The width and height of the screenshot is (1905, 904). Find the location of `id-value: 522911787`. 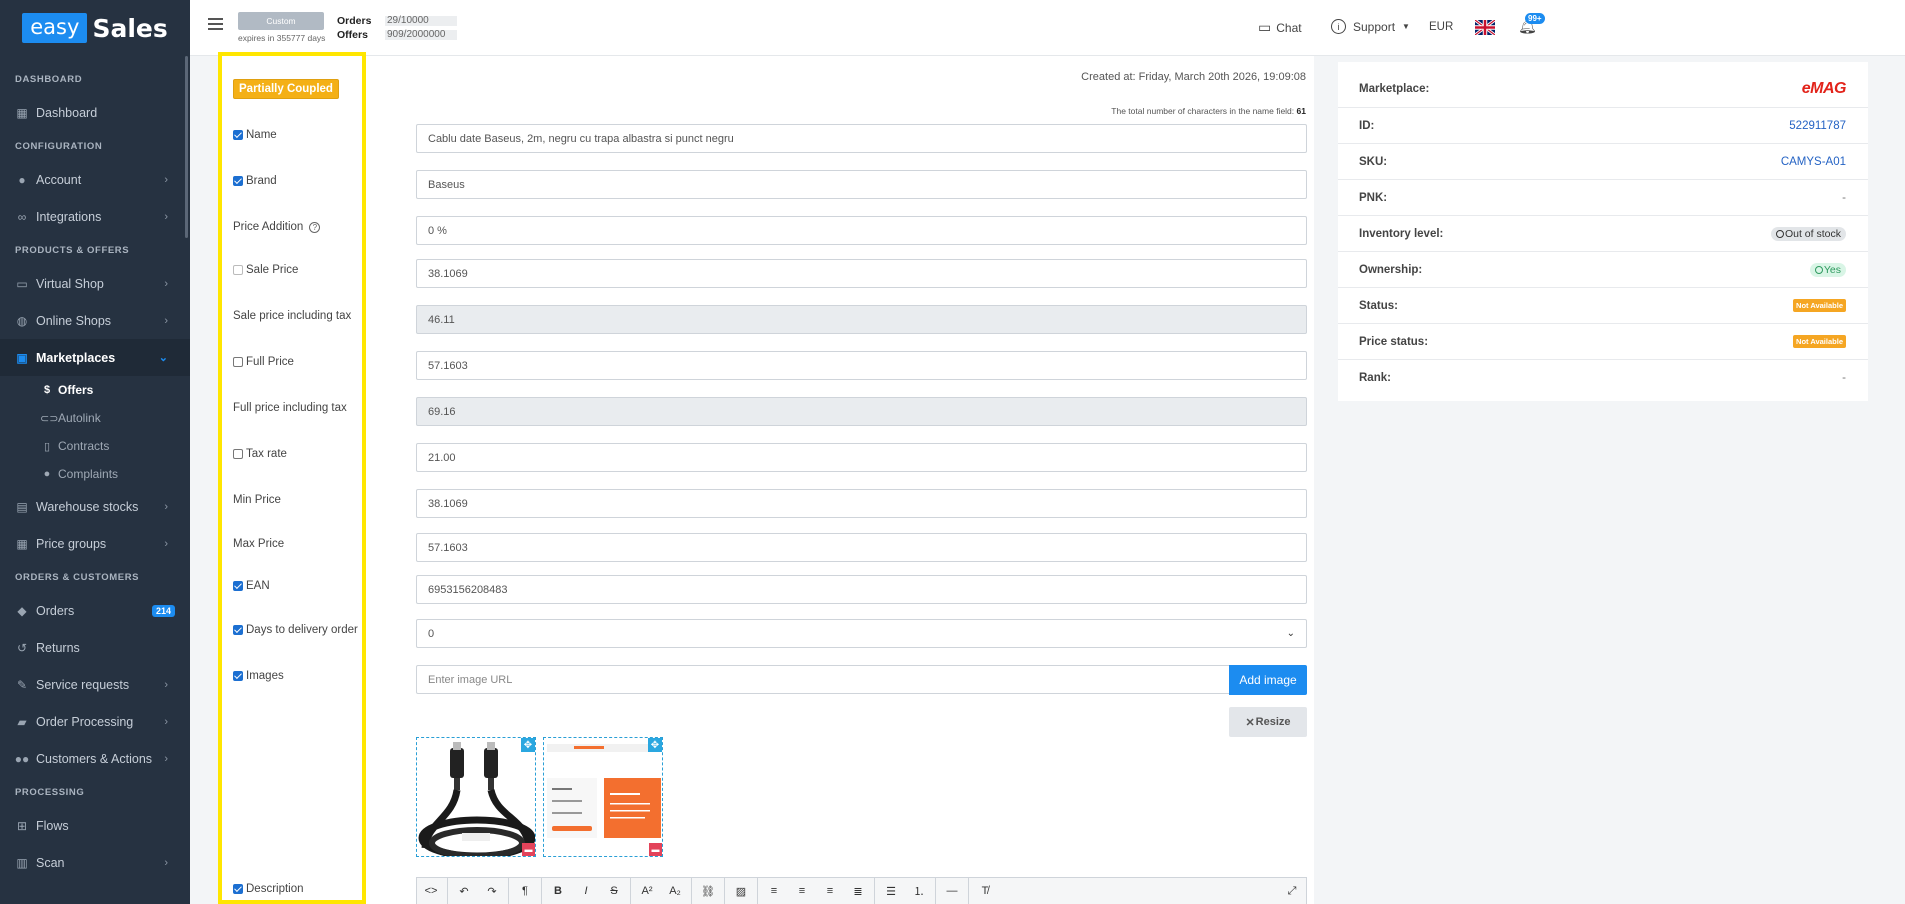

id-value: 522911787 is located at coordinates (1817, 126).